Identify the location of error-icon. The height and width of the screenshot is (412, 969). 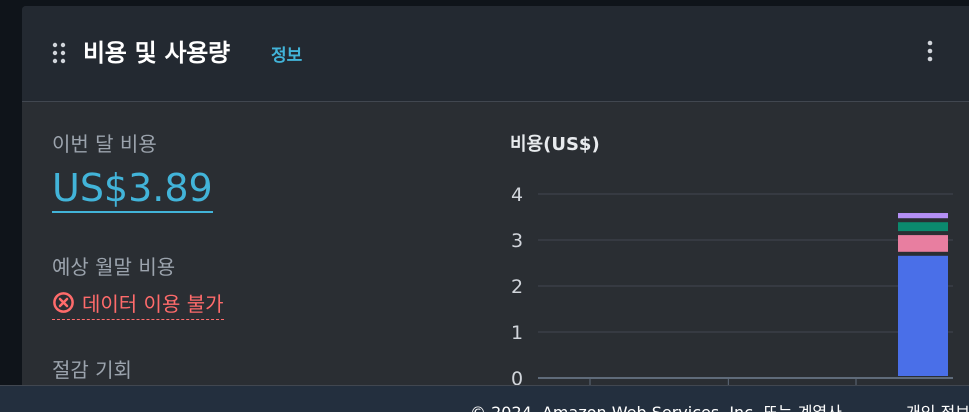
(63, 302).